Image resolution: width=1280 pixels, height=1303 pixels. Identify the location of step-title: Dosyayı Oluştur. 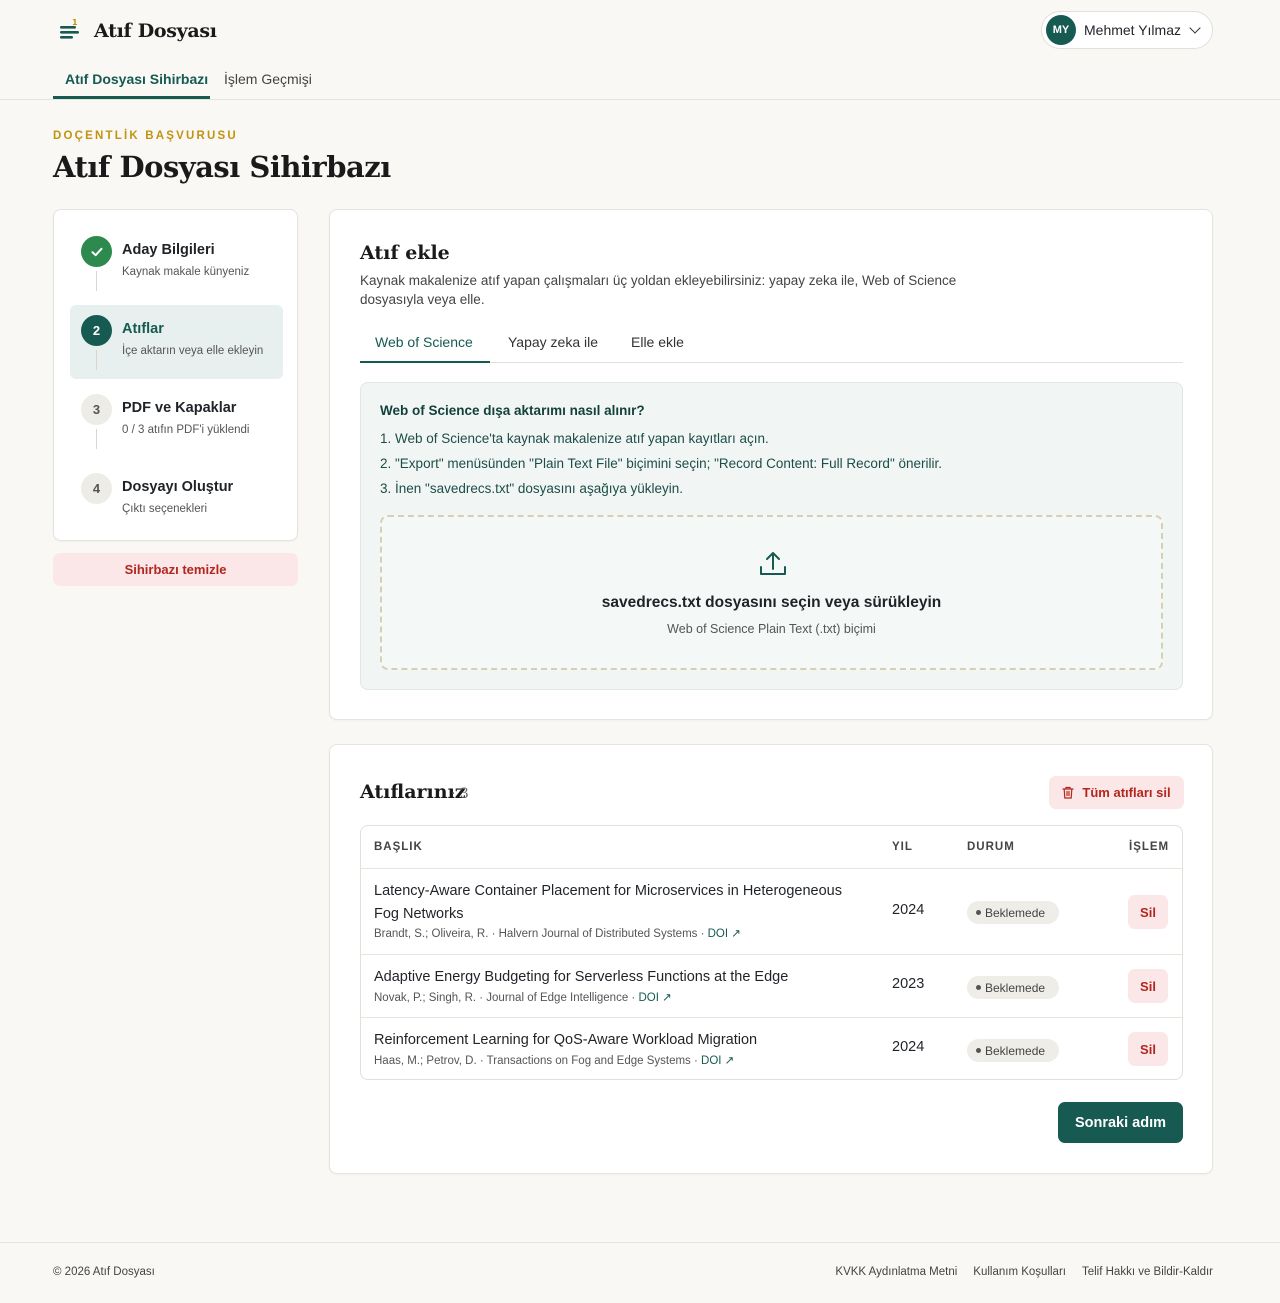
(178, 487).